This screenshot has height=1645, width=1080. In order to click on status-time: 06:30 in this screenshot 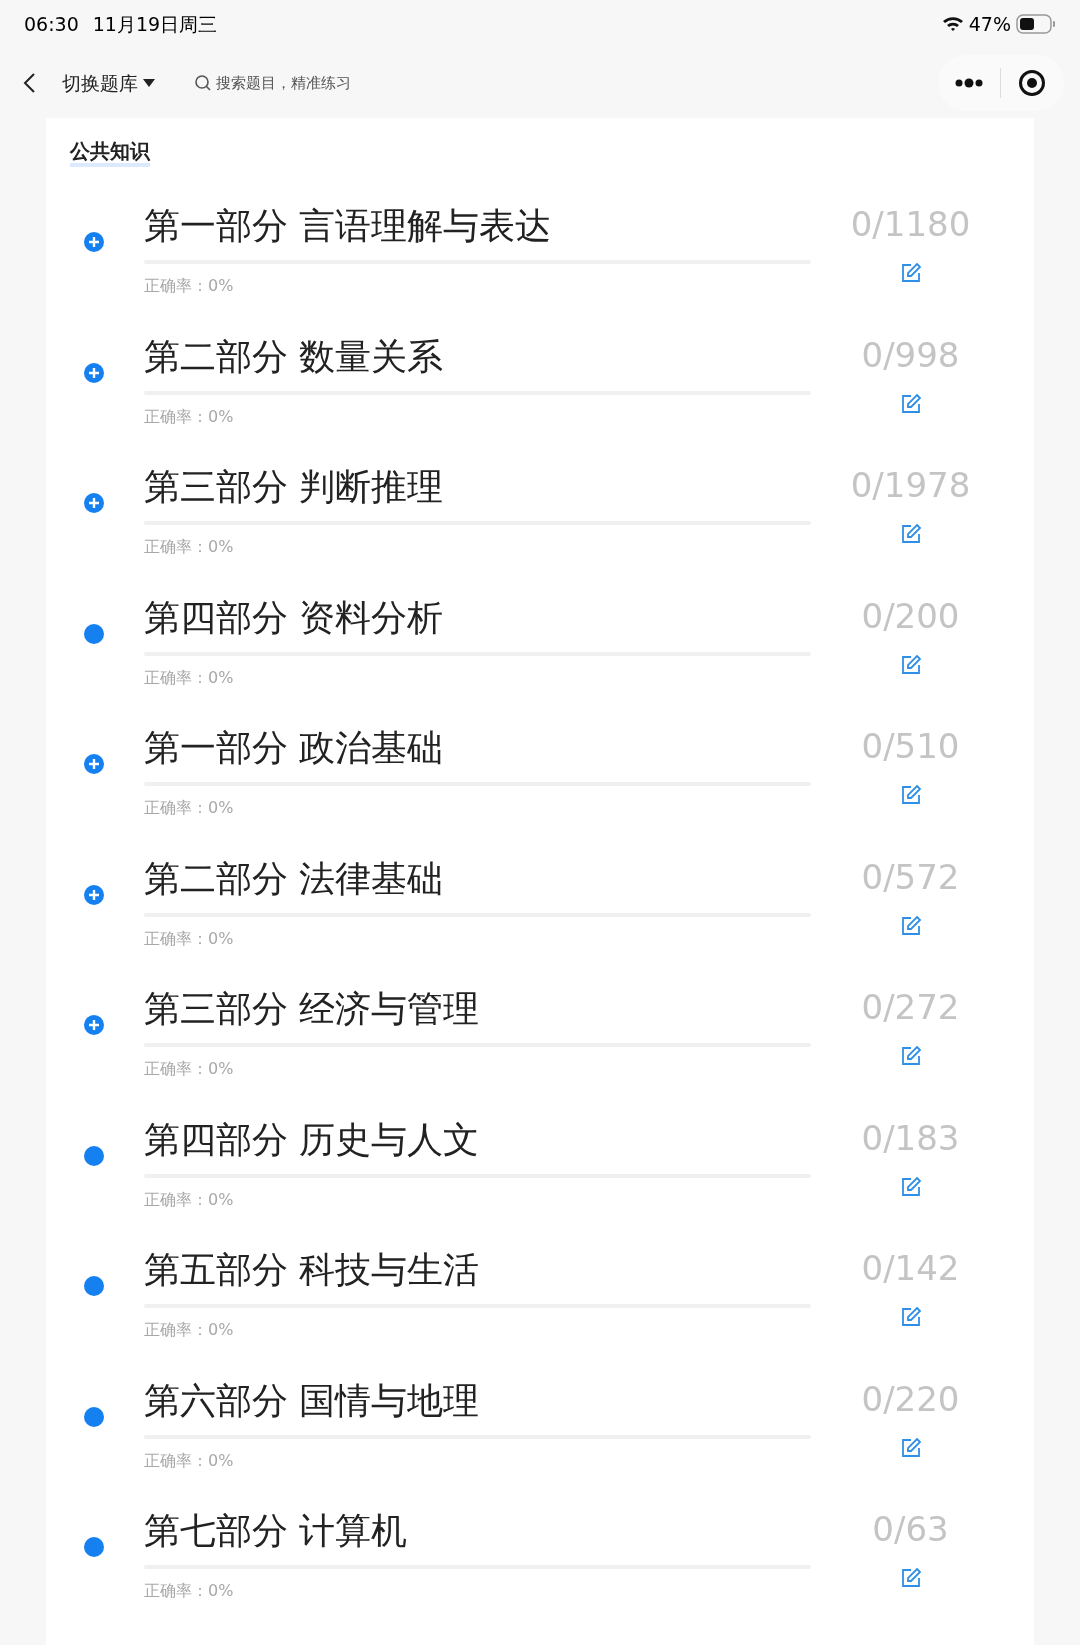, I will do `click(51, 24)`.